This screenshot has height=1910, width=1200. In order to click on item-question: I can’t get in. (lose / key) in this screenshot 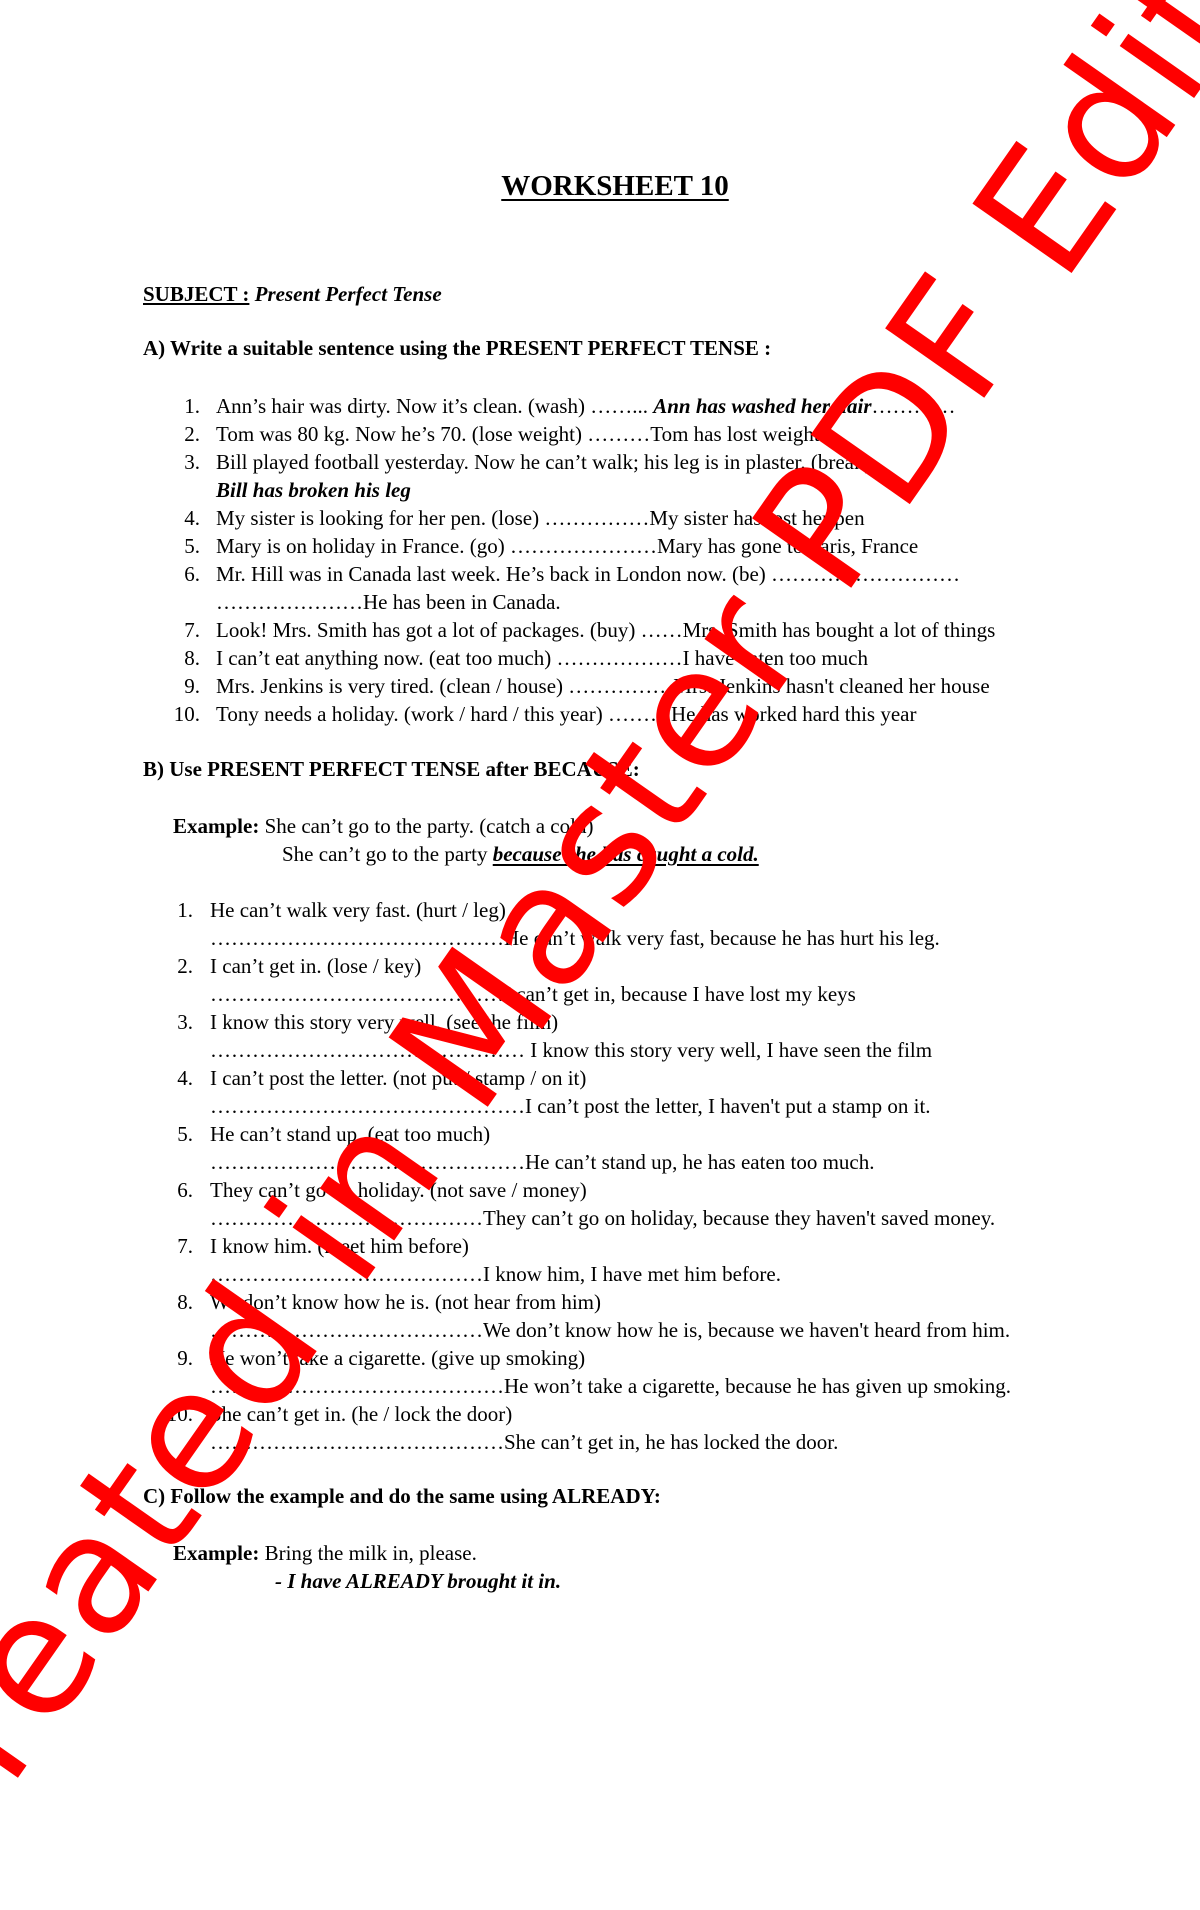, I will do `click(316, 966)`.